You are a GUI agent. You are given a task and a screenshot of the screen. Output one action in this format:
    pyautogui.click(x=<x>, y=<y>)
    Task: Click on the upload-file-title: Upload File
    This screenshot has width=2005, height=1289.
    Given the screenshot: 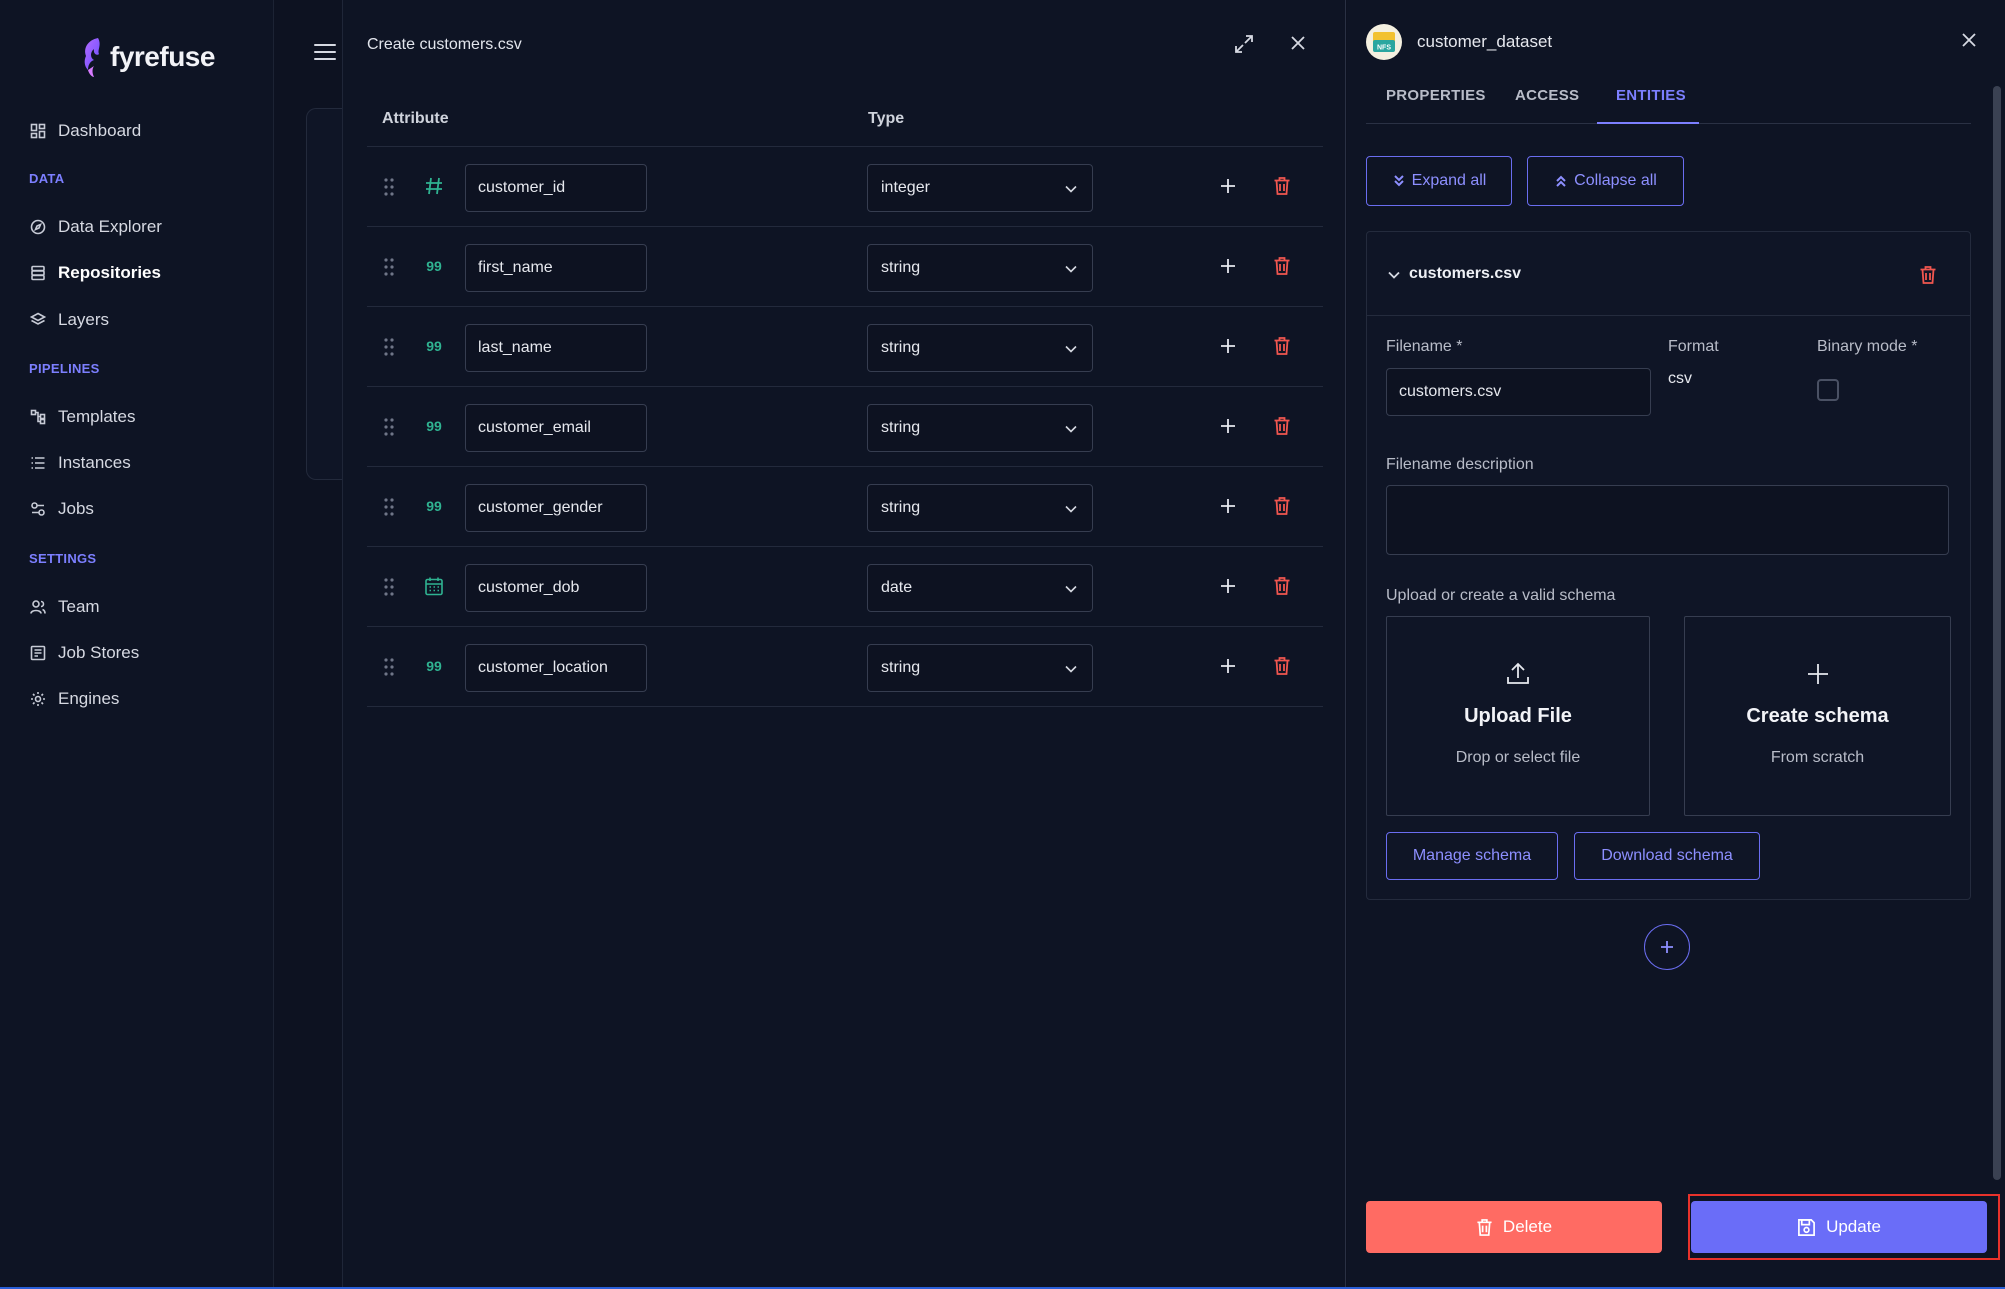 What is the action you would take?
    pyautogui.click(x=1518, y=716)
    